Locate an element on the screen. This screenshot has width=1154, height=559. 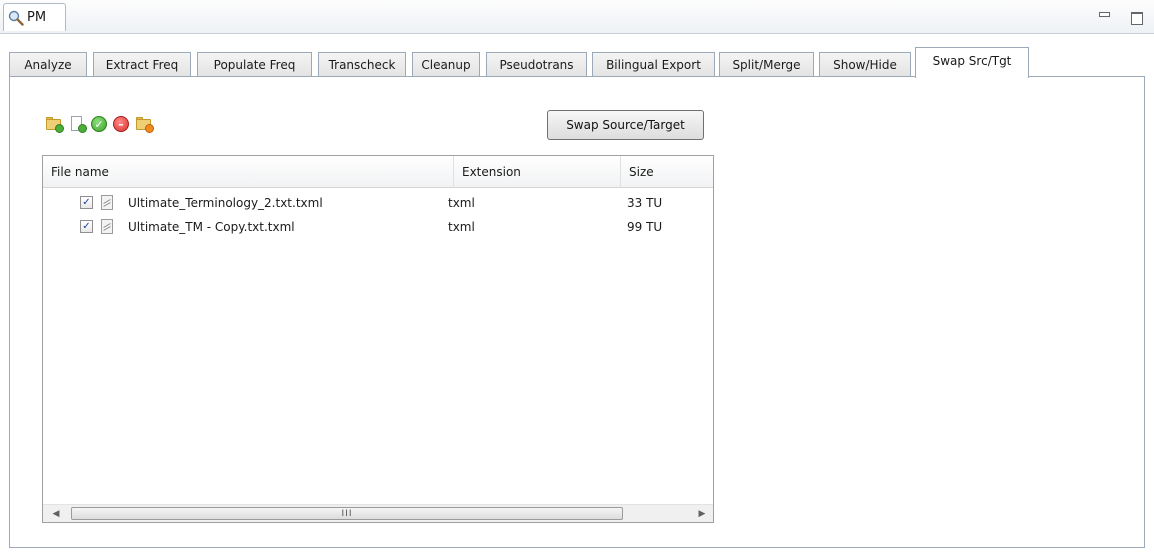
check-all-icon: ✓ is located at coordinates (99, 124).